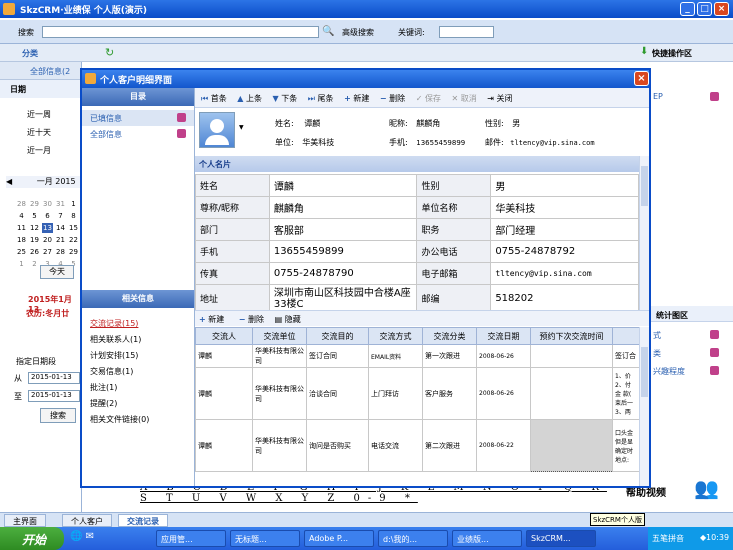 The width and height of the screenshot is (733, 550). What do you see at coordinates (87, 520) in the screenshot?
I see `tab-personal-customer: 个人客户` at bounding box center [87, 520].